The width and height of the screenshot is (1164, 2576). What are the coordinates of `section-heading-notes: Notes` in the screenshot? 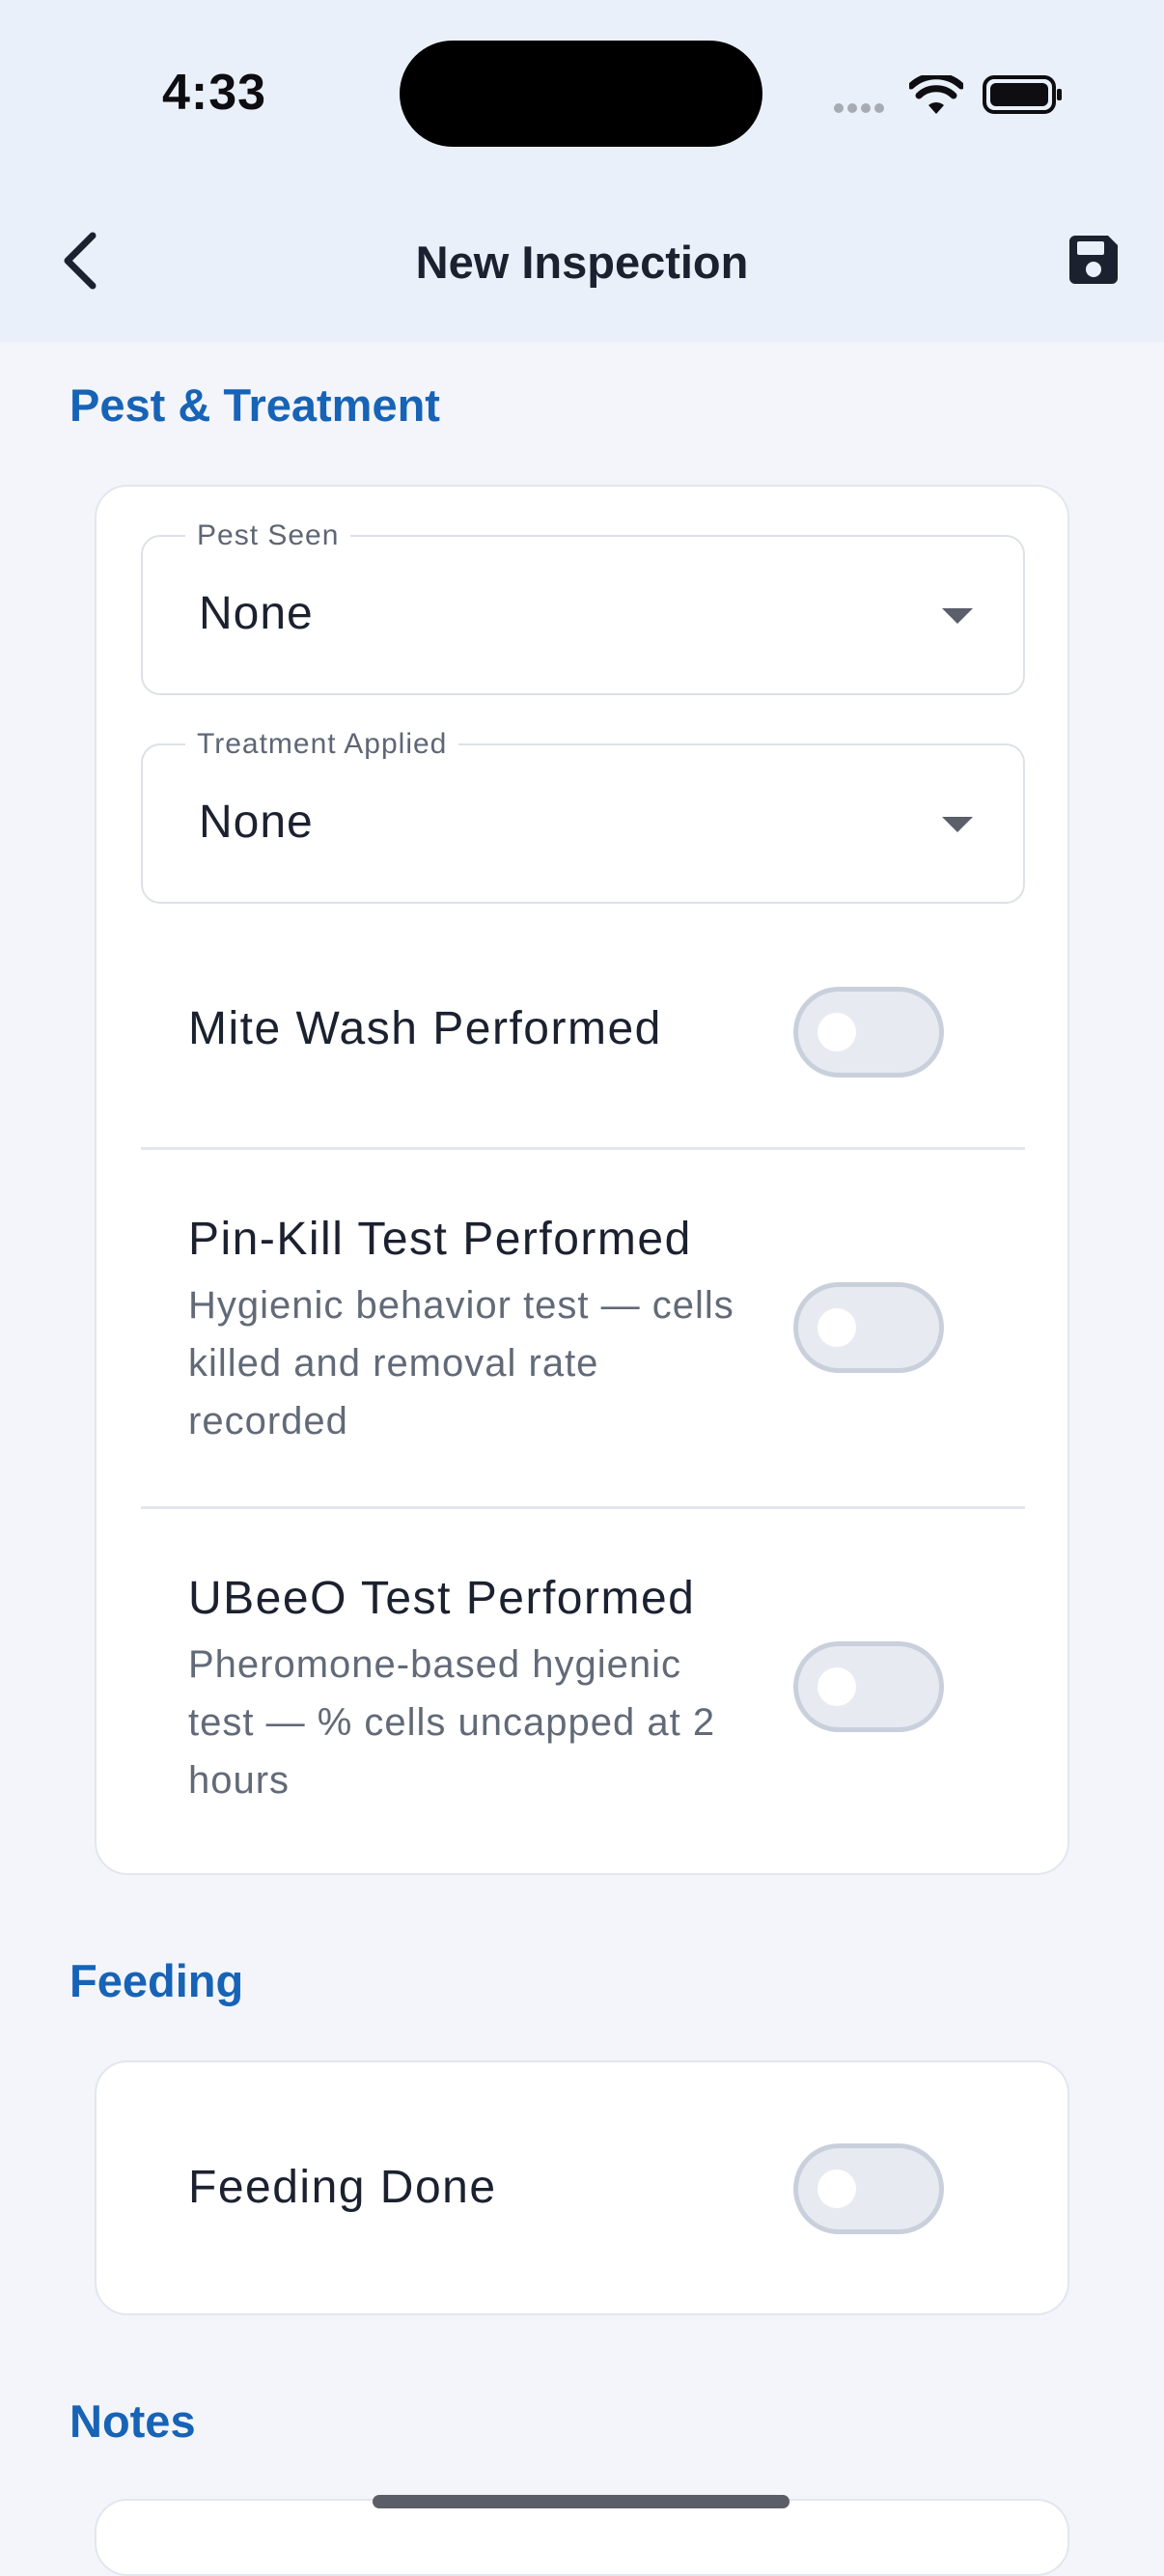 It's located at (133, 2421).